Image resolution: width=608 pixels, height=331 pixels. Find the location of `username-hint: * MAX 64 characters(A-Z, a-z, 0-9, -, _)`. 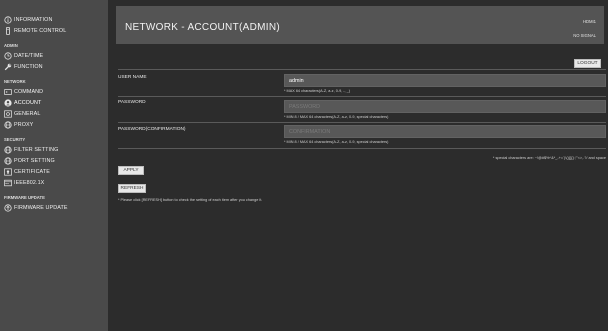

username-hint: * MAX 64 characters(A-Z, a-z, 0-9, -, _) is located at coordinates (317, 91).